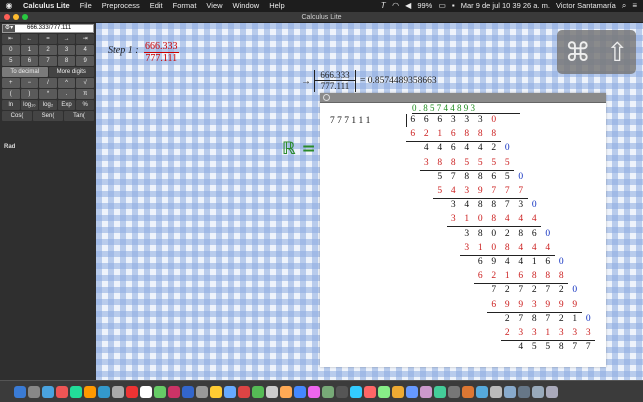  Describe the element at coordinates (25, 72) in the screenshot. I see `to-decimal-button: To decimal` at that location.